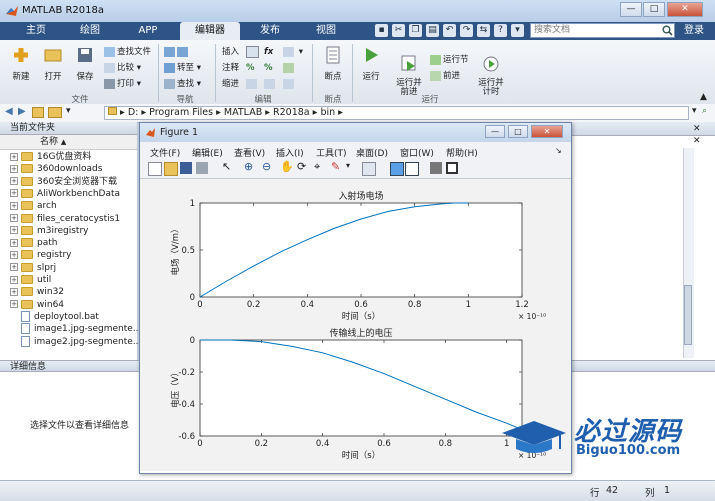 This screenshot has width=715, height=501. Describe the element at coordinates (68, 182) in the screenshot. I see `folder-item: +360安全浏览器下载` at that location.